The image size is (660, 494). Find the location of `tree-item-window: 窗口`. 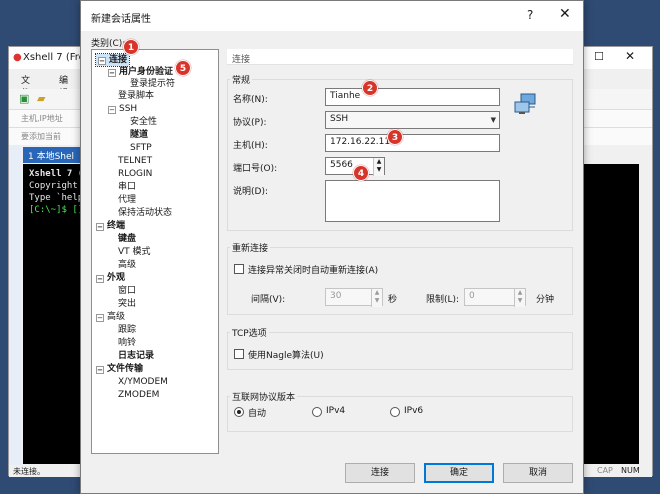

tree-item-window: 窗口 is located at coordinates (127, 291).